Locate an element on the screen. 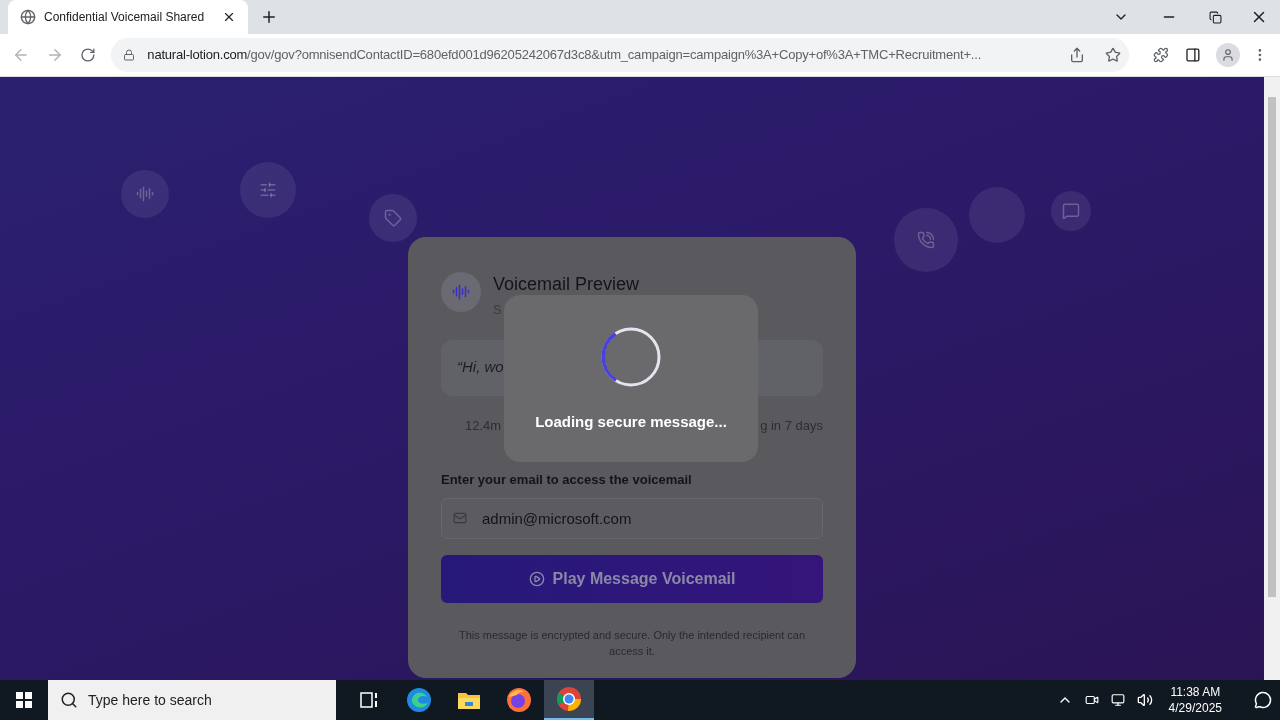 Image resolution: width=1280 pixels, height=720 pixels. share-icon is located at coordinates (1076, 55).